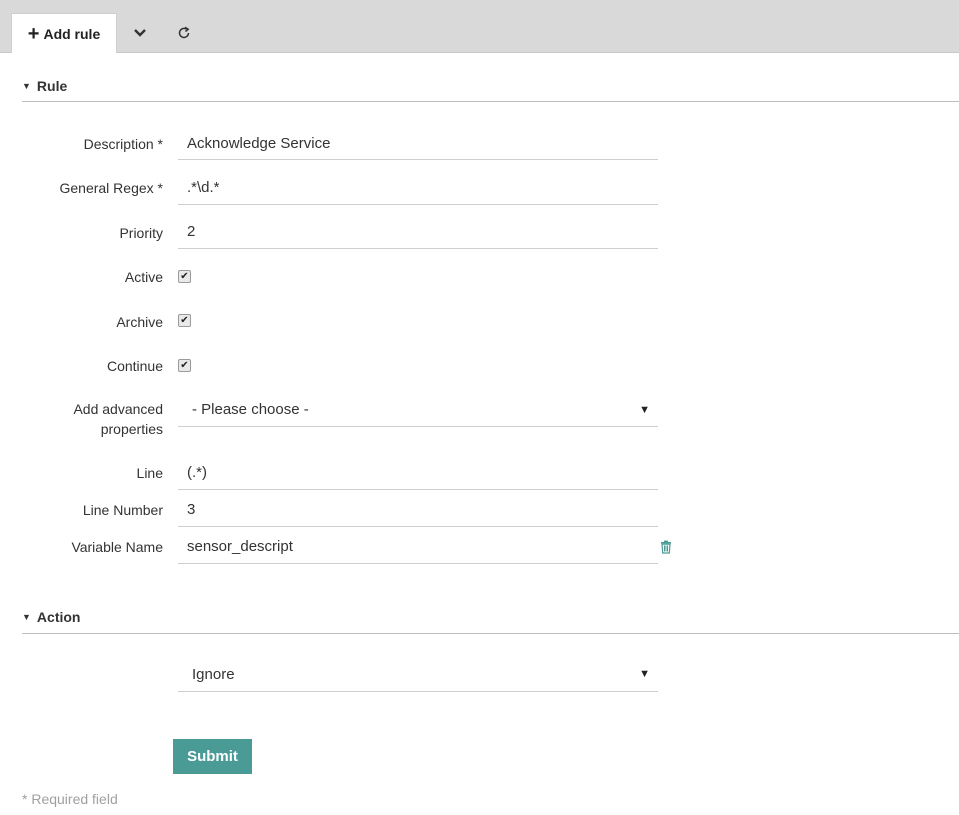  What do you see at coordinates (250, 409) in the screenshot?
I see `advanced-properties-value: - Please choose -` at bounding box center [250, 409].